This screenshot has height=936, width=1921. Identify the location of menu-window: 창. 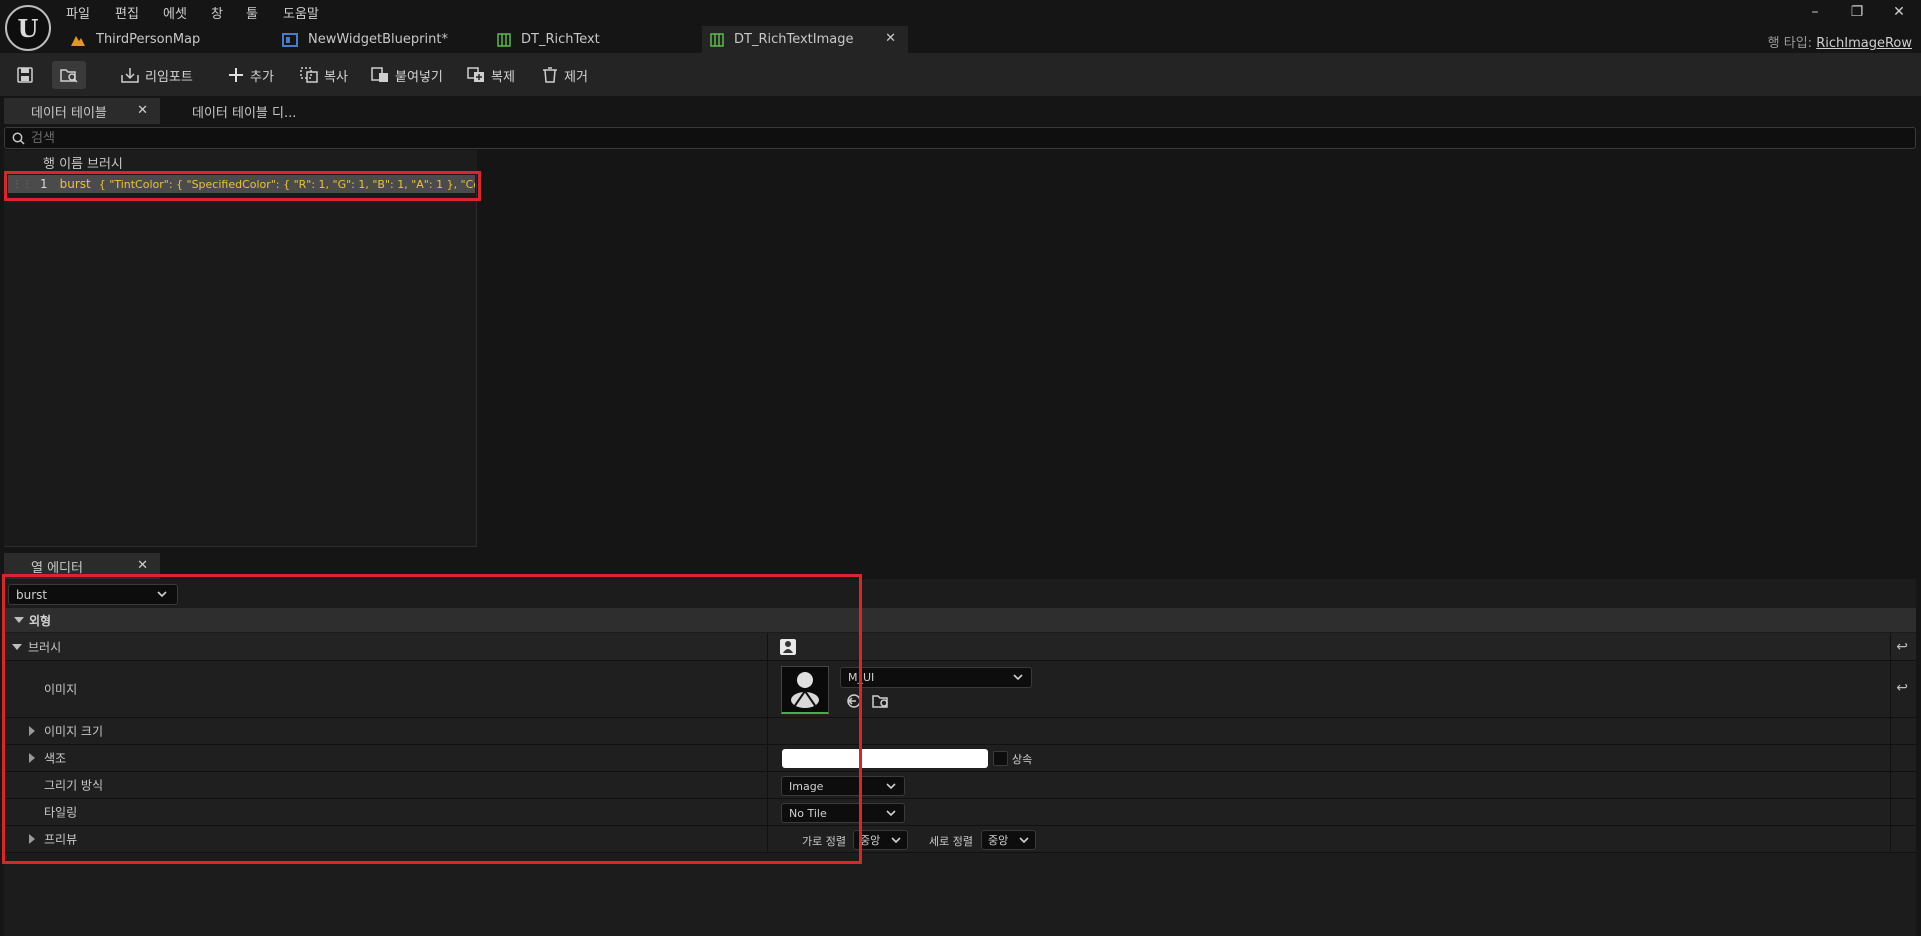
(217, 12).